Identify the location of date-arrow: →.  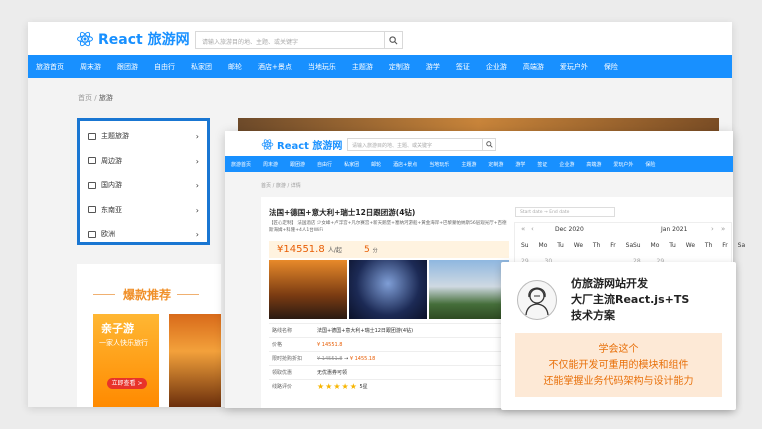
(546, 212).